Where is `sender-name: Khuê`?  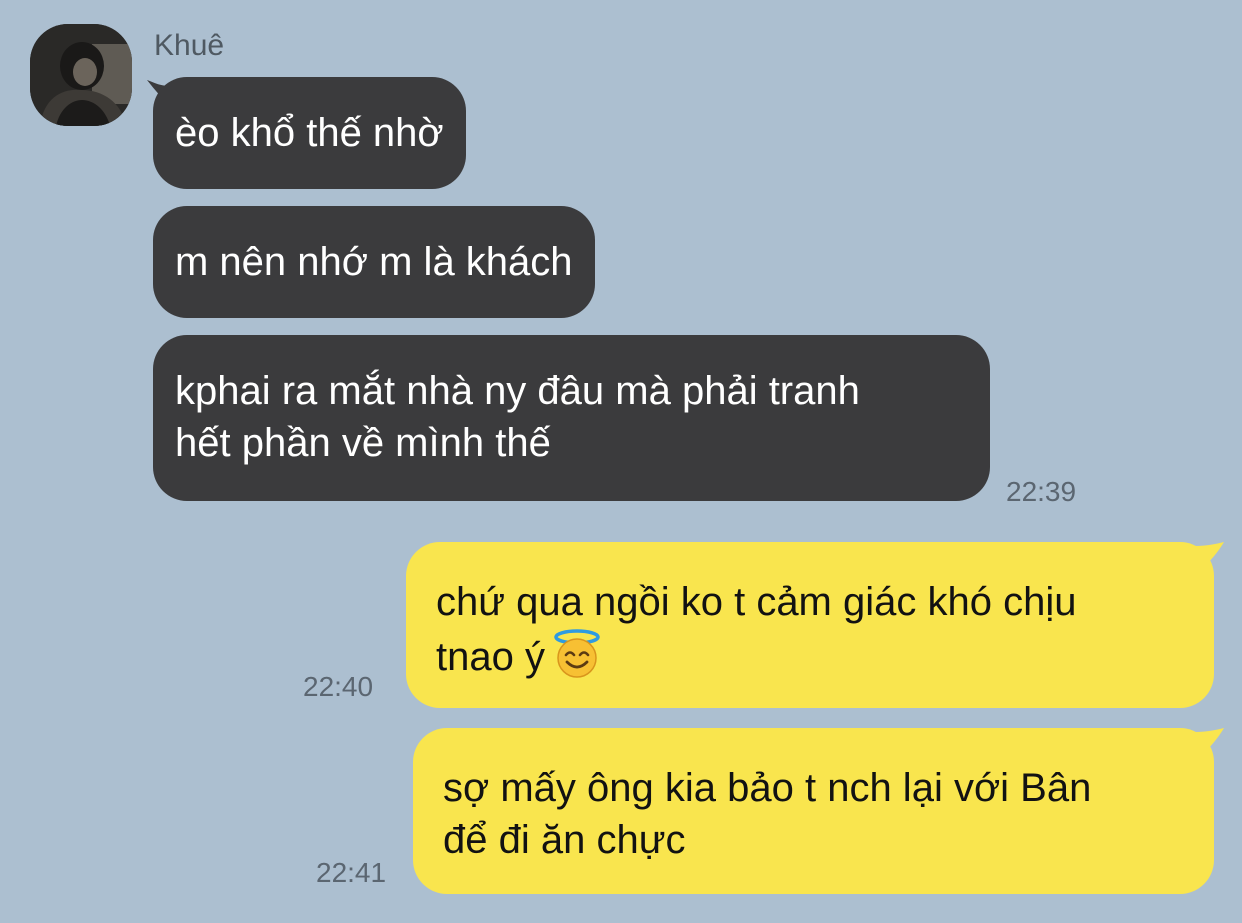
sender-name: Khuê is located at coordinates (189, 45).